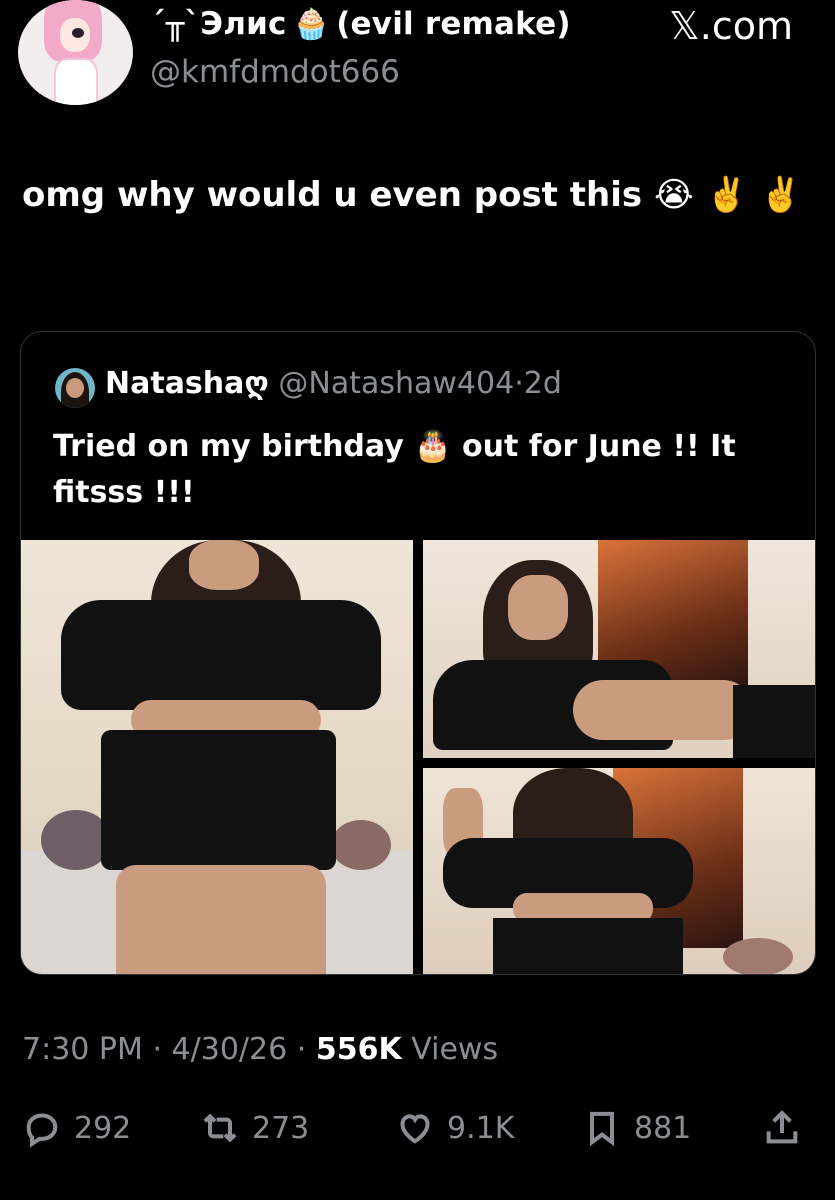 The height and width of the screenshot is (1200, 835). Describe the element at coordinates (256, 383) in the screenshot. I see `quoted-name-emoji: ღ` at that location.